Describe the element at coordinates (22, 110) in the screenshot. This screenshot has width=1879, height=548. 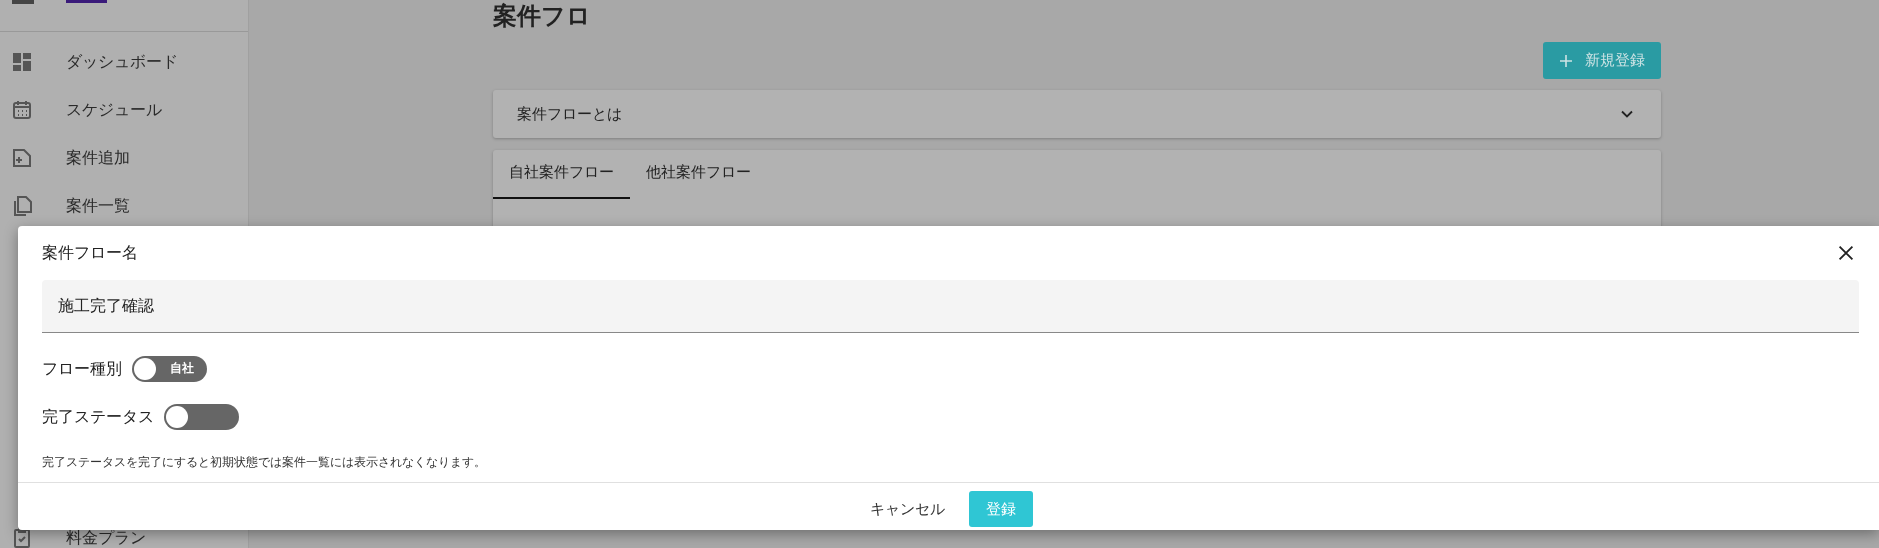
I see `calendar-icon` at that location.